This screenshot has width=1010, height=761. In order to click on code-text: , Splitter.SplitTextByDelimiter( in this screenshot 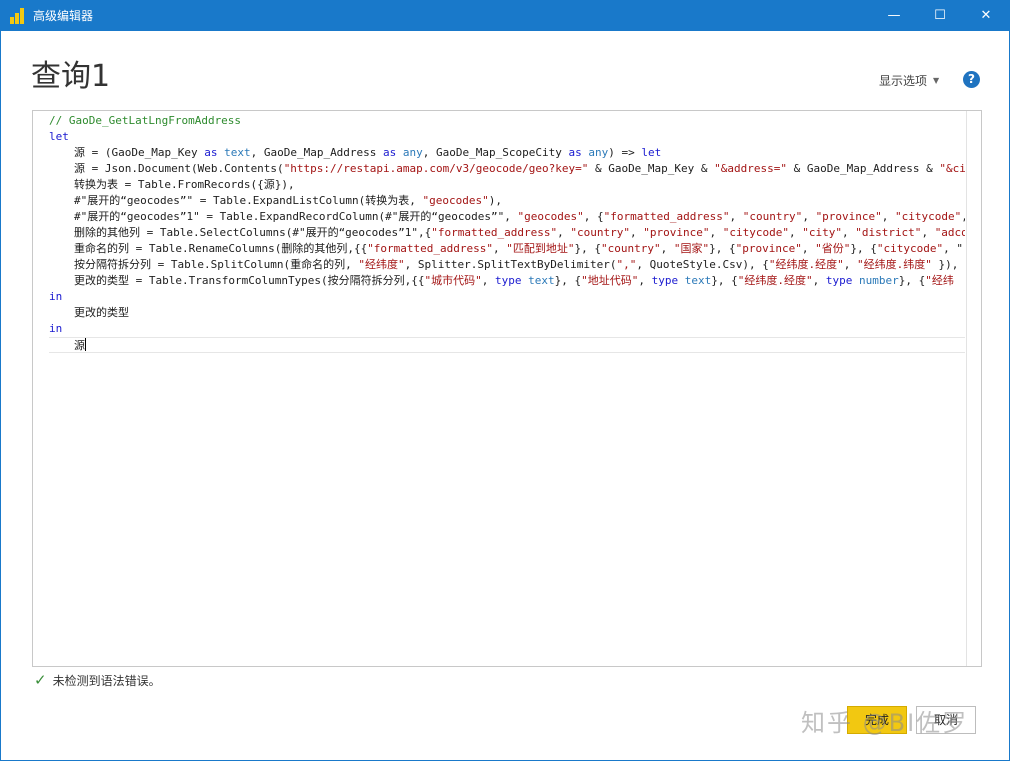, I will do `click(510, 264)`.